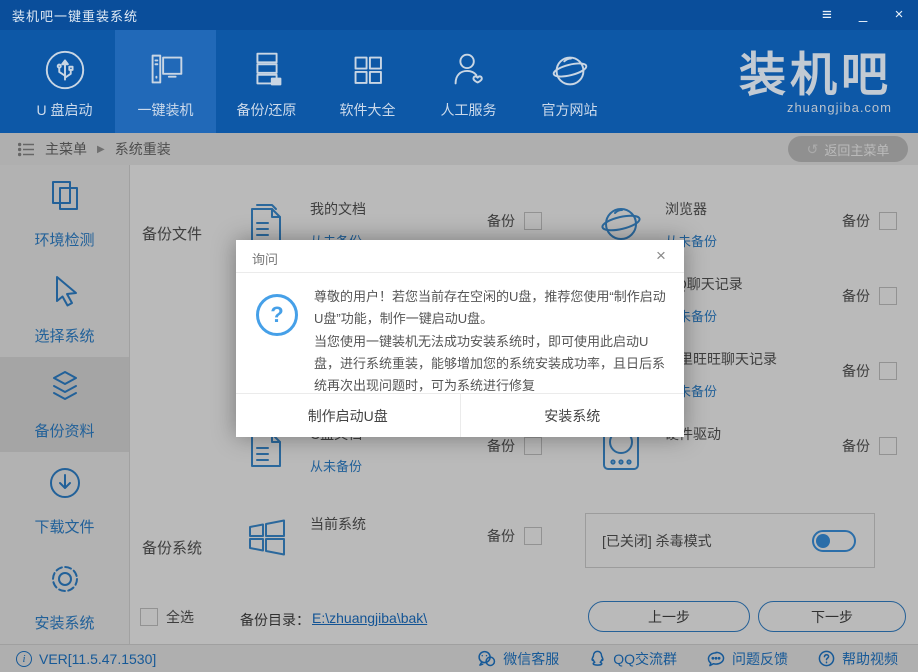 This screenshot has height=672, width=918. I want to click on dialog-footer: 制作启动U盘 安装系统, so click(460, 415).